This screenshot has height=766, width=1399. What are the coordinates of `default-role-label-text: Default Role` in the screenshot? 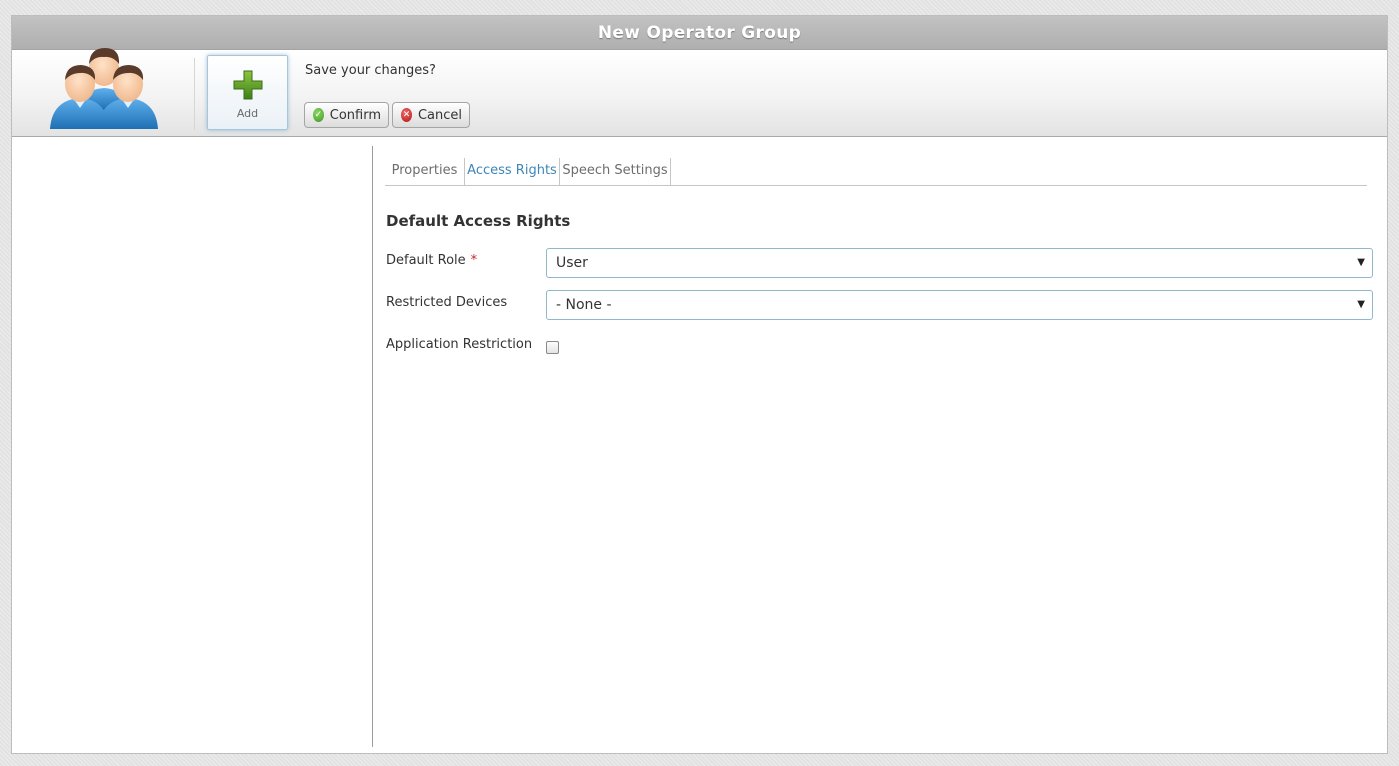 It's located at (426, 260).